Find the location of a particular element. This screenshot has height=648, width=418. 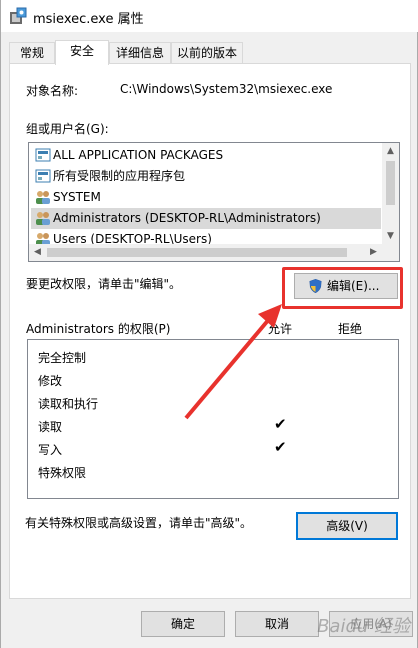

list-item: ALL APPLICATION PACKAGES is located at coordinates (206, 155).